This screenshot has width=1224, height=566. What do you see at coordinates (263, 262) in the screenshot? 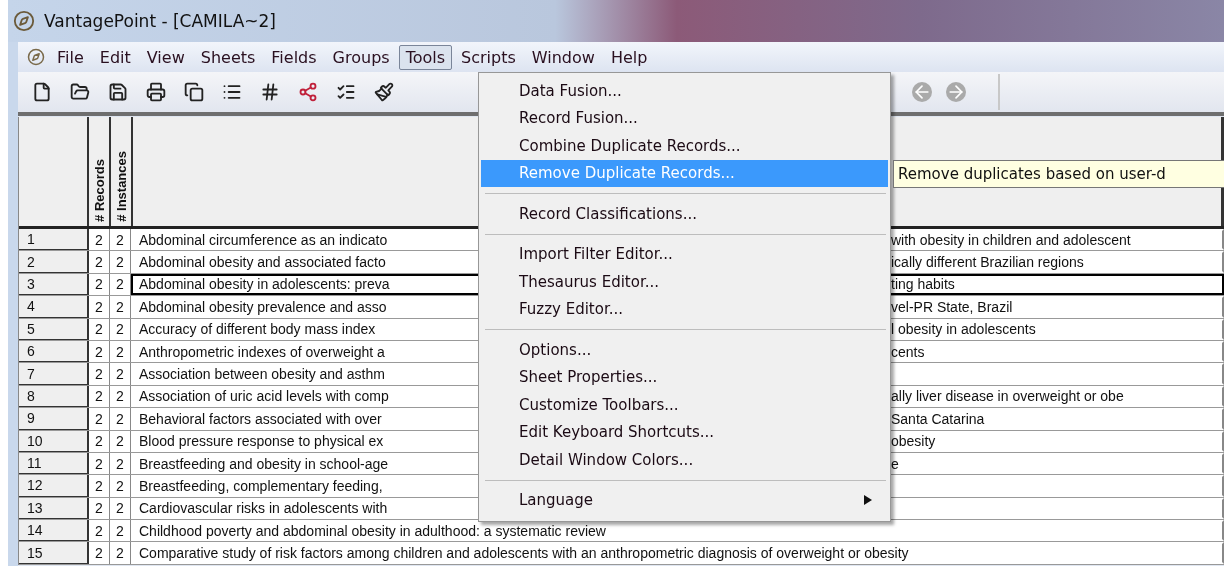
I see `table-cell-text: Abdominal obesity and associated facto` at bounding box center [263, 262].